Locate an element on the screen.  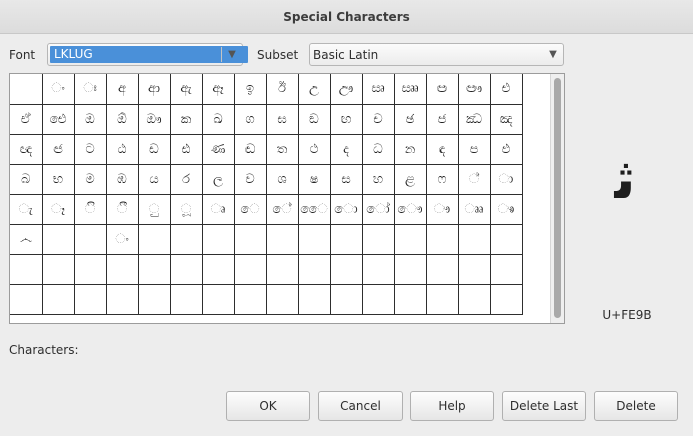
character-cell: ඡ is located at coordinates (410, 119).